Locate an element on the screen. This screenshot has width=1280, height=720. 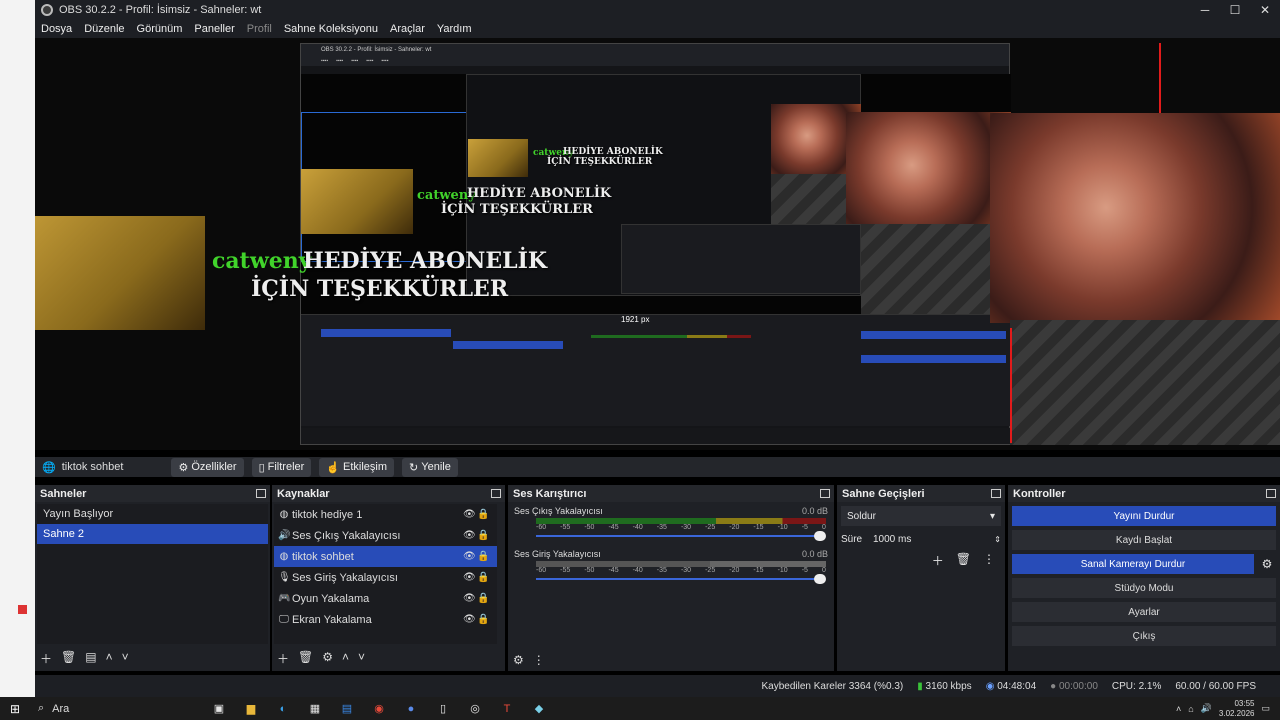
filter-icon: ▤ is located at coordinates (90, 658).